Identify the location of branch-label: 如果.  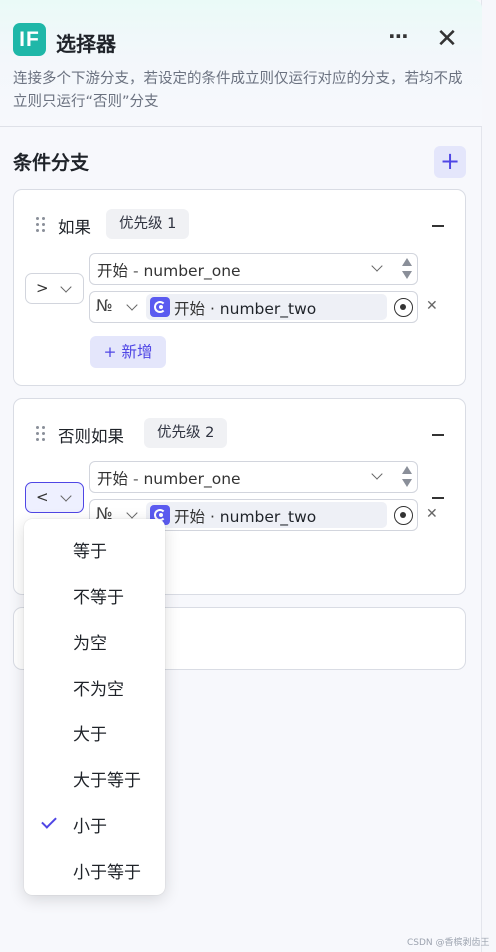
(74, 227).